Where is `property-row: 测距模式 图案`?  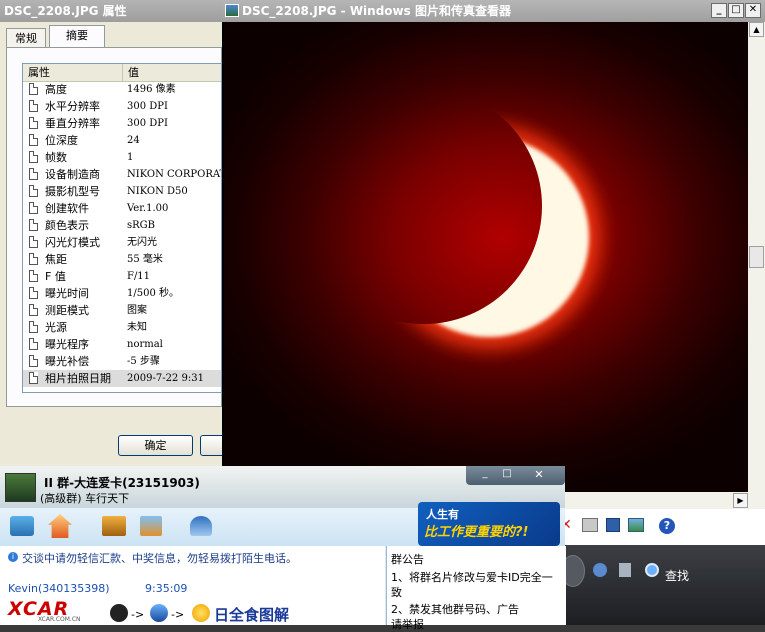 property-row: 测距模式 图案 is located at coordinates (122, 310).